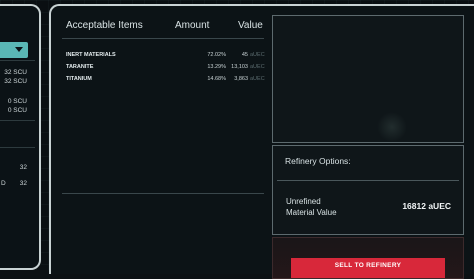 Image resolution: width=474 pixels, height=279 pixels. I want to click on left-value-1: 32 SCU, so click(15, 72).